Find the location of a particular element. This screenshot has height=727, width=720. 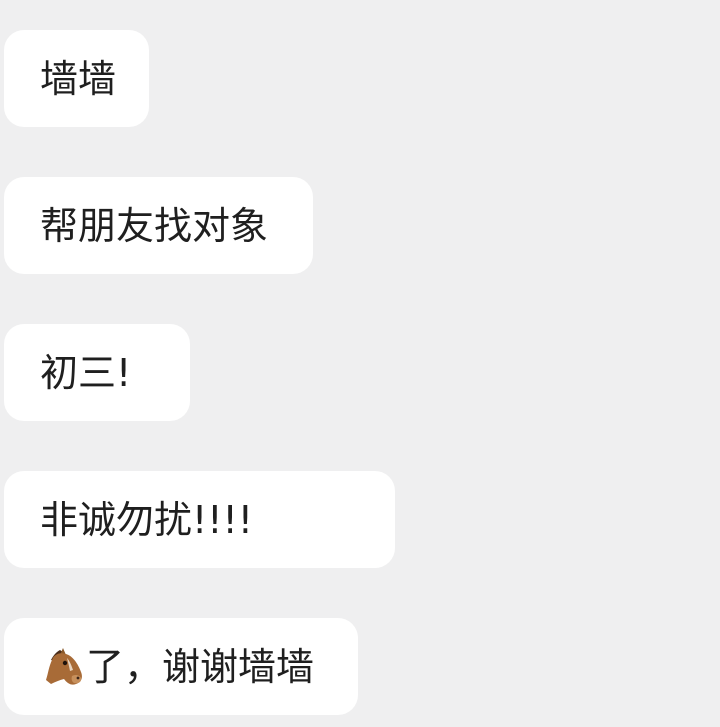

message-text: 初三! is located at coordinates (86, 372).